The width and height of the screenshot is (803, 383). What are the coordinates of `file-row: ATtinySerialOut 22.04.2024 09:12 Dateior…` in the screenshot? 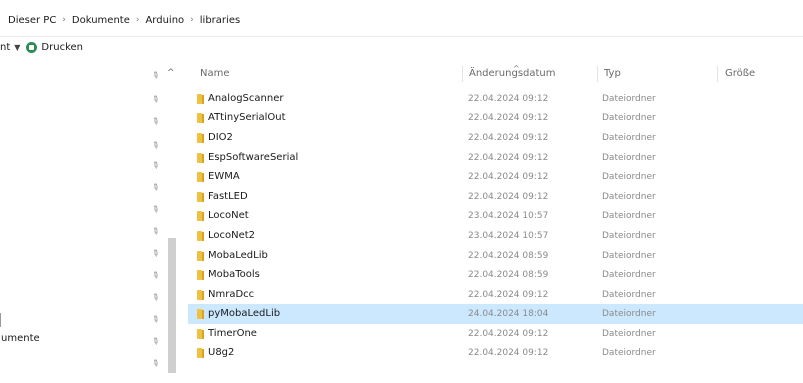 It's located at (495, 118).